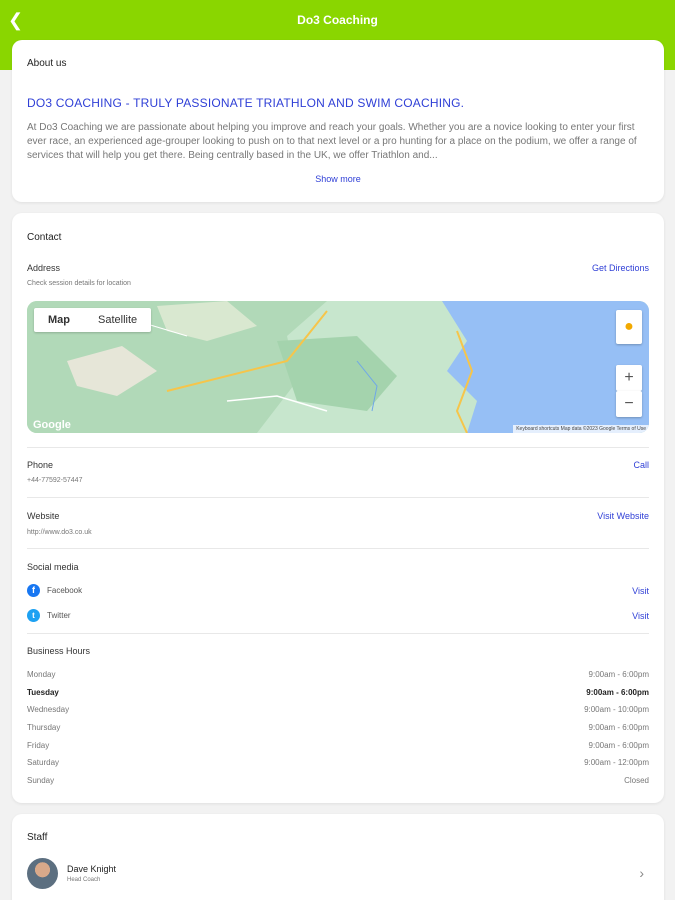 This screenshot has height=900, width=675. Describe the element at coordinates (44, 727) in the screenshot. I see `hours-day: Thursday` at that location.